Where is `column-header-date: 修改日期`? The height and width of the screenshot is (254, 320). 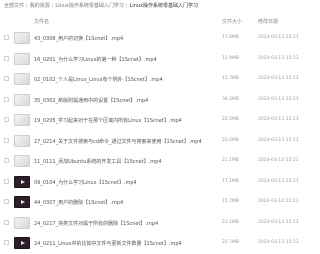 column-header-date: 修改日期 is located at coordinates (268, 21).